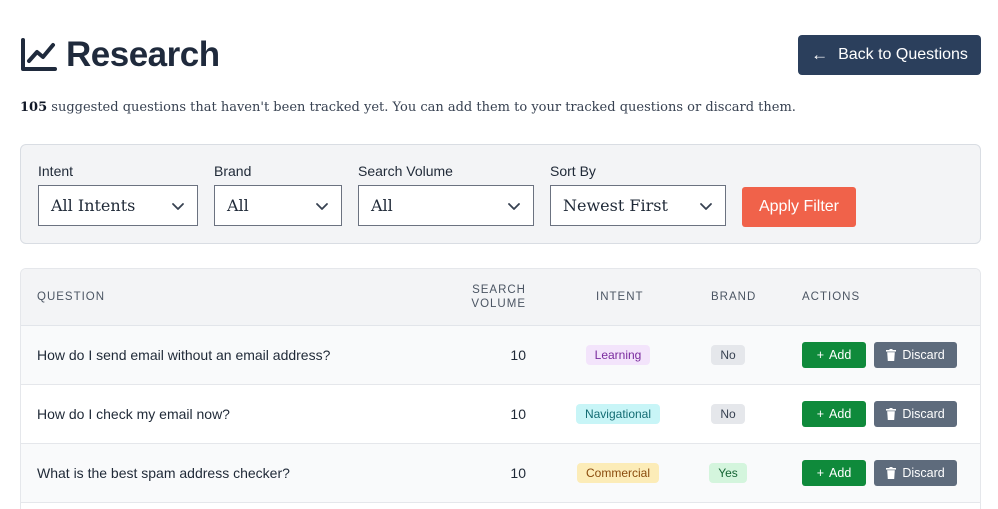 This screenshot has height=509, width=998. What do you see at coordinates (499, 290) in the screenshot?
I see `header-search-volume-line1: SEARCH` at bounding box center [499, 290].